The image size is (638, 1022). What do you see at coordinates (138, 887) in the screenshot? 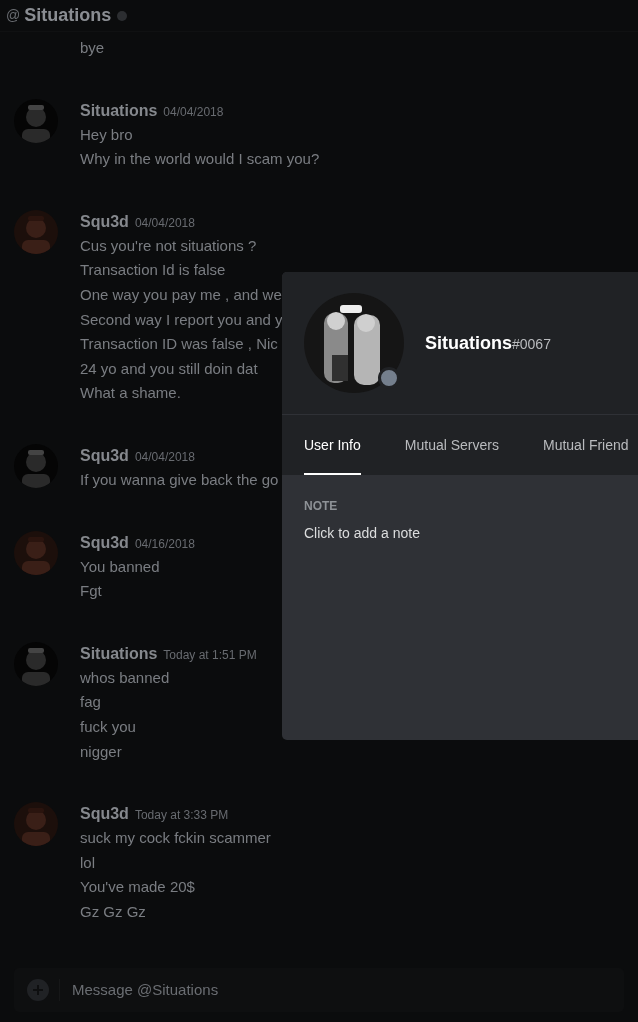
I see `message-text: You've made 20$` at bounding box center [138, 887].